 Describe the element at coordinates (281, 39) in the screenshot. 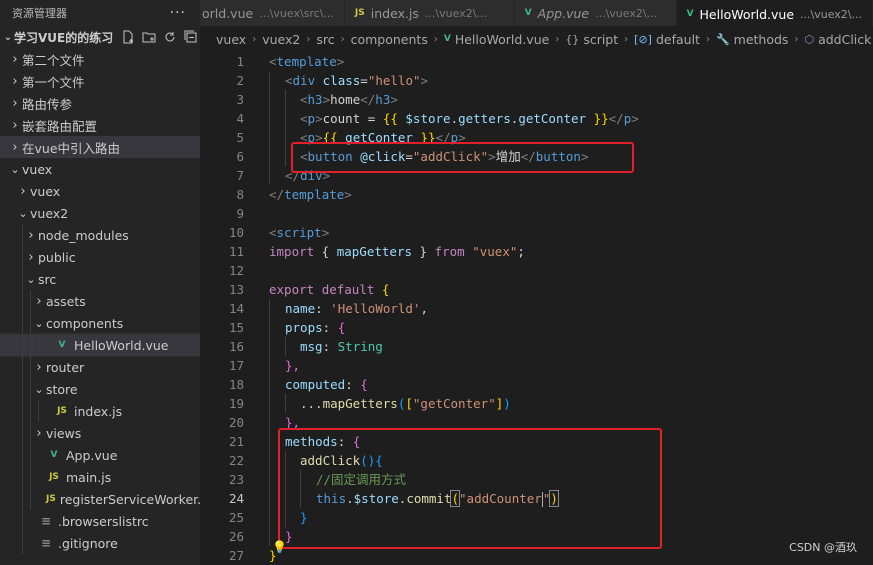

I see `breadcrumb-item: vuex2` at that location.